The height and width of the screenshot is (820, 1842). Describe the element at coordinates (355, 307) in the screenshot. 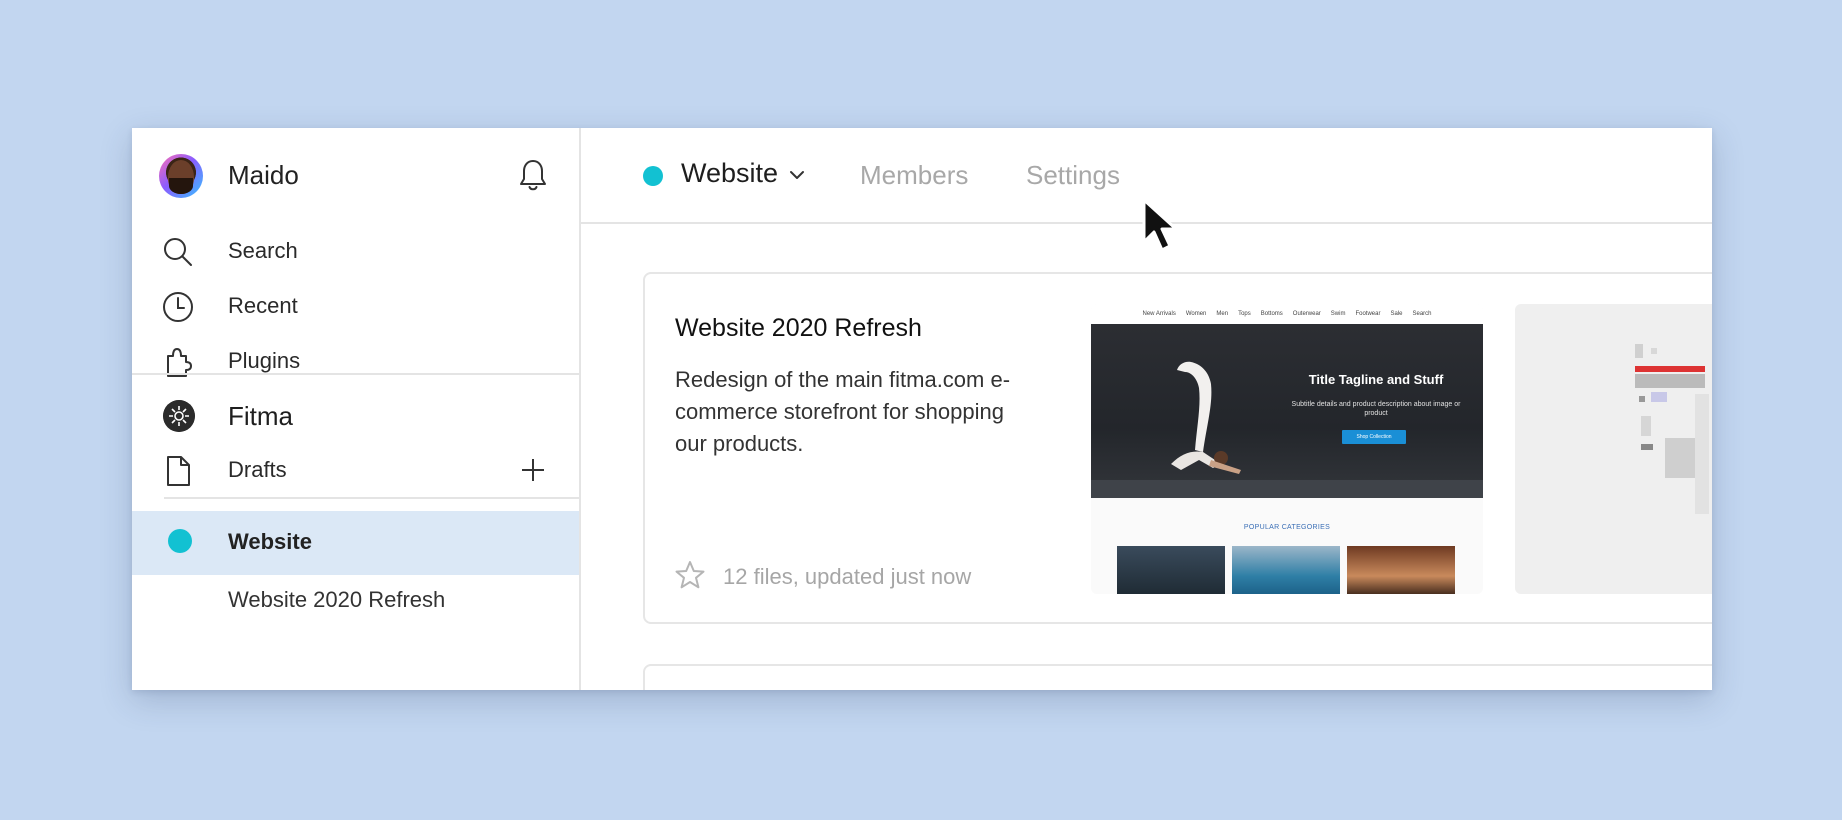

I see `sidebar-item-recent: Recent` at that location.